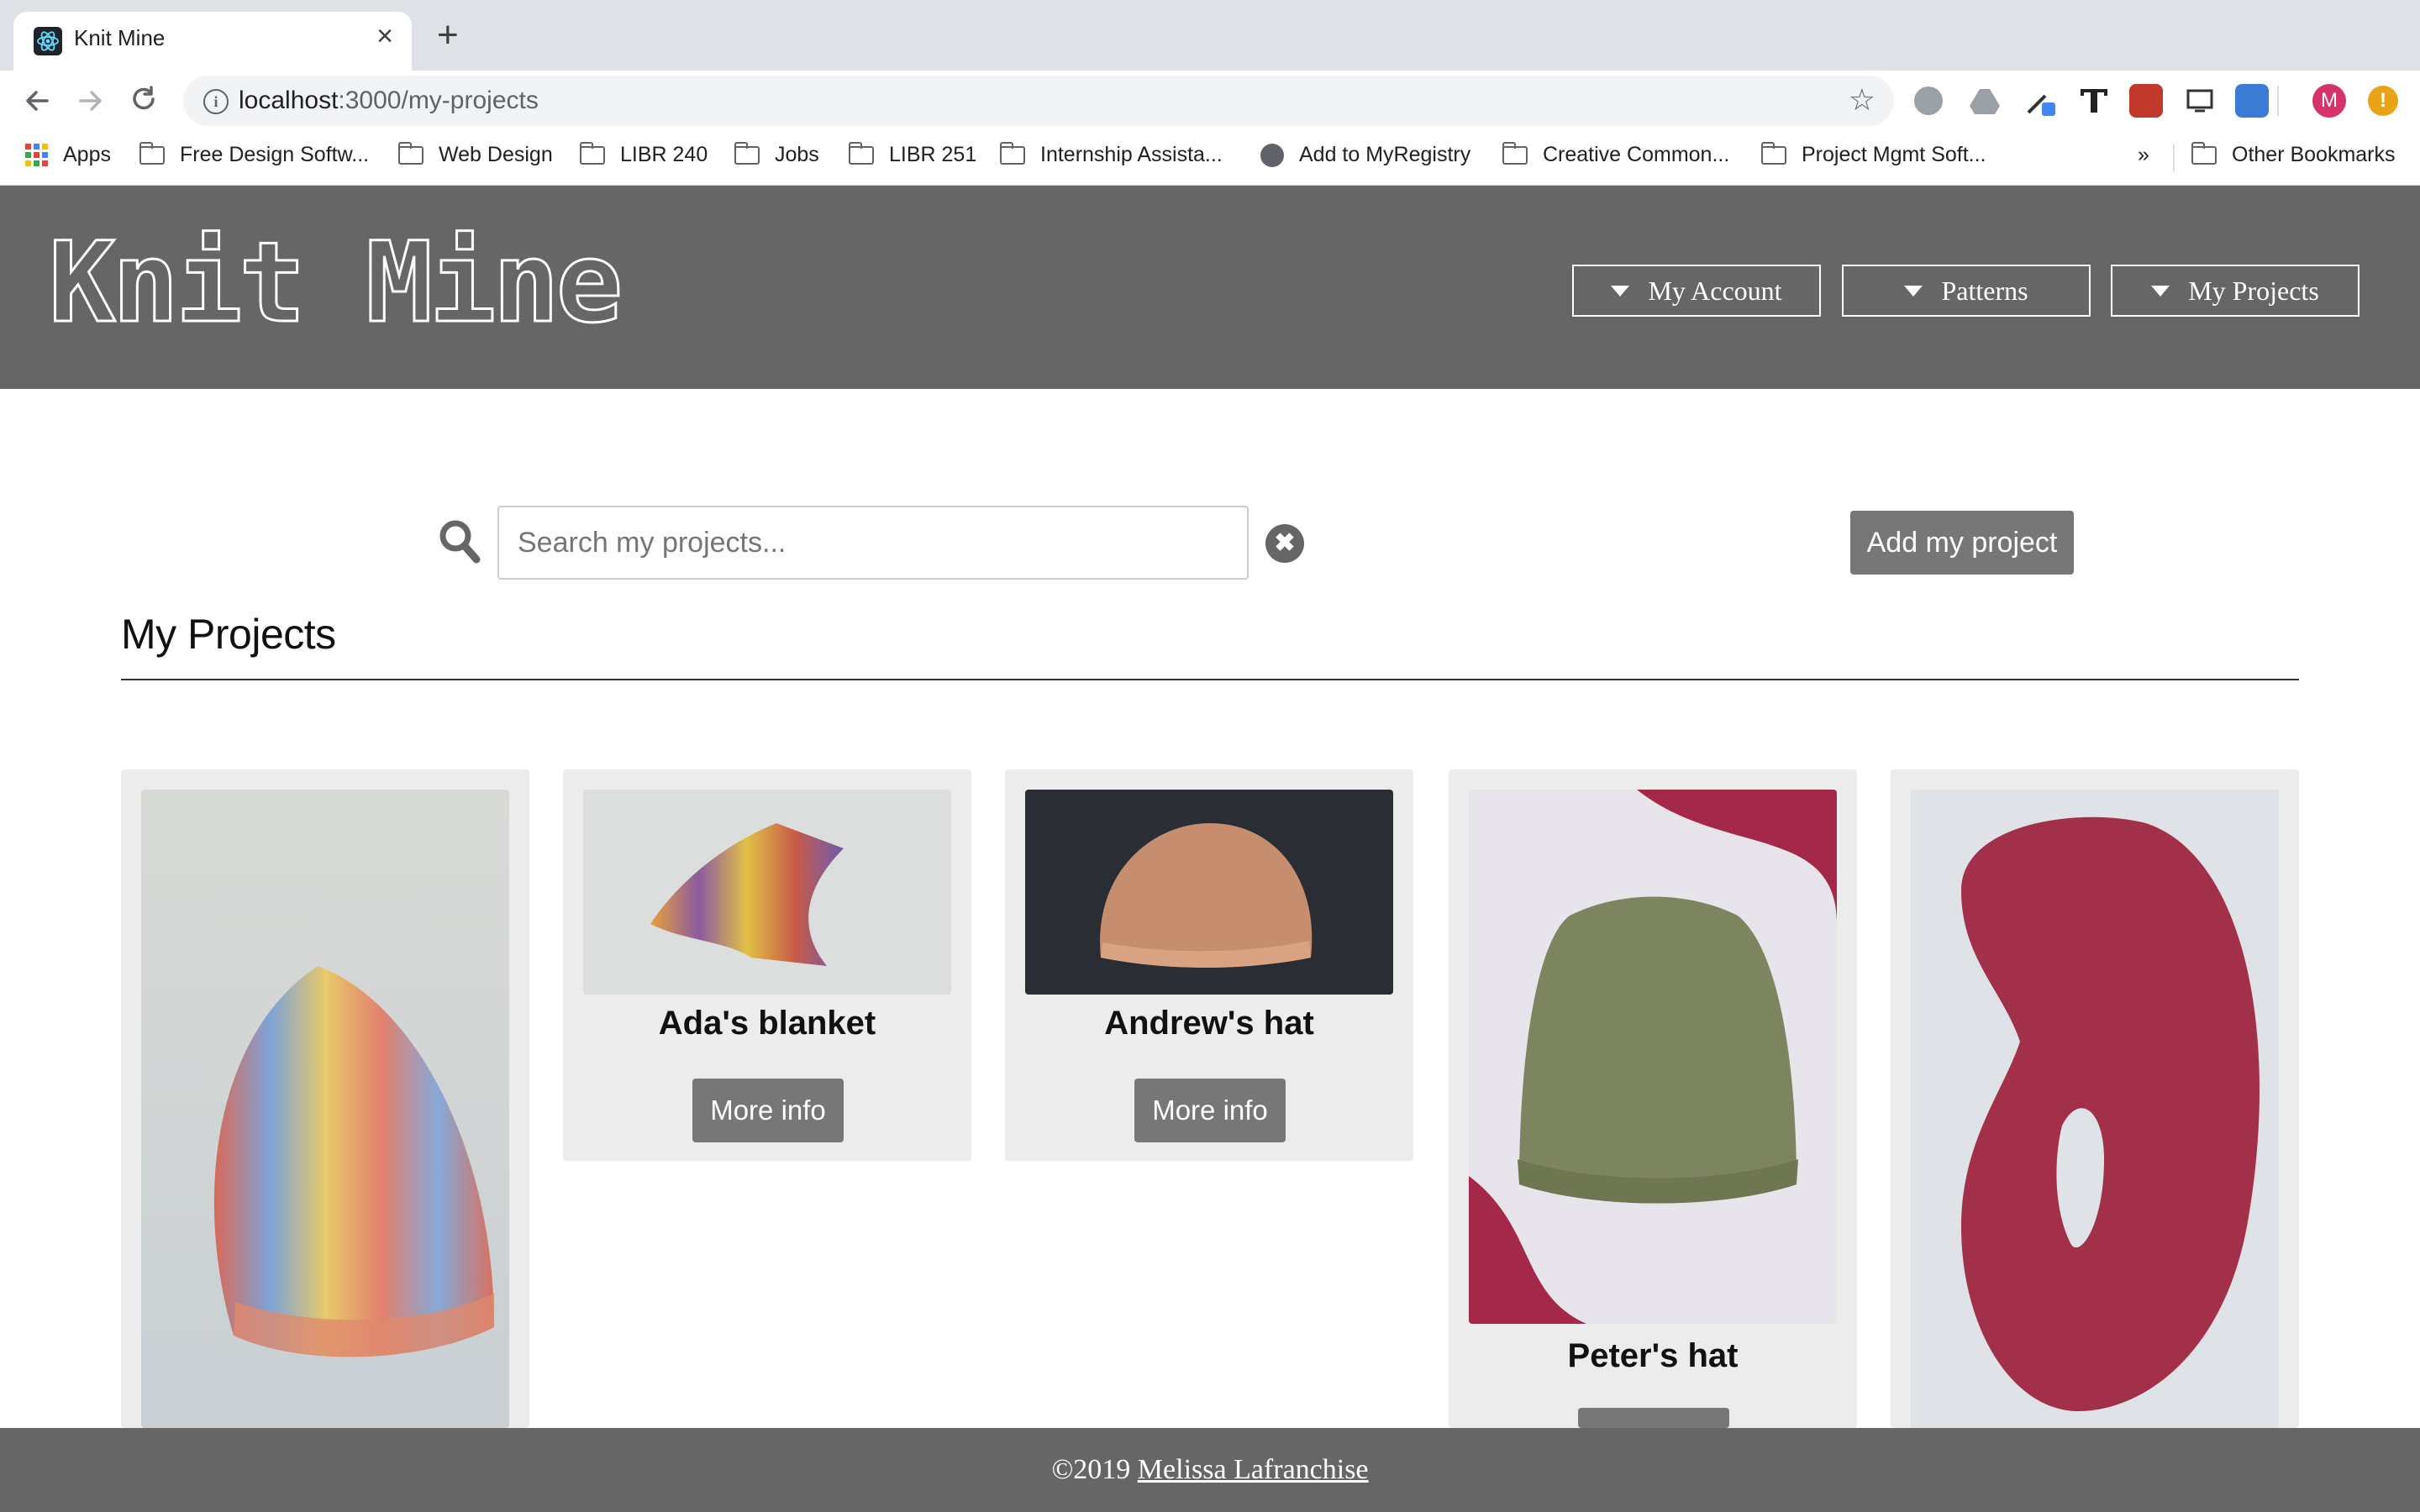 This screenshot has height=1512, width=2420. What do you see at coordinates (767, 1023) in the screenshot?
I see `project-name: Ada's blanket` at bounding box center [767, 1023].